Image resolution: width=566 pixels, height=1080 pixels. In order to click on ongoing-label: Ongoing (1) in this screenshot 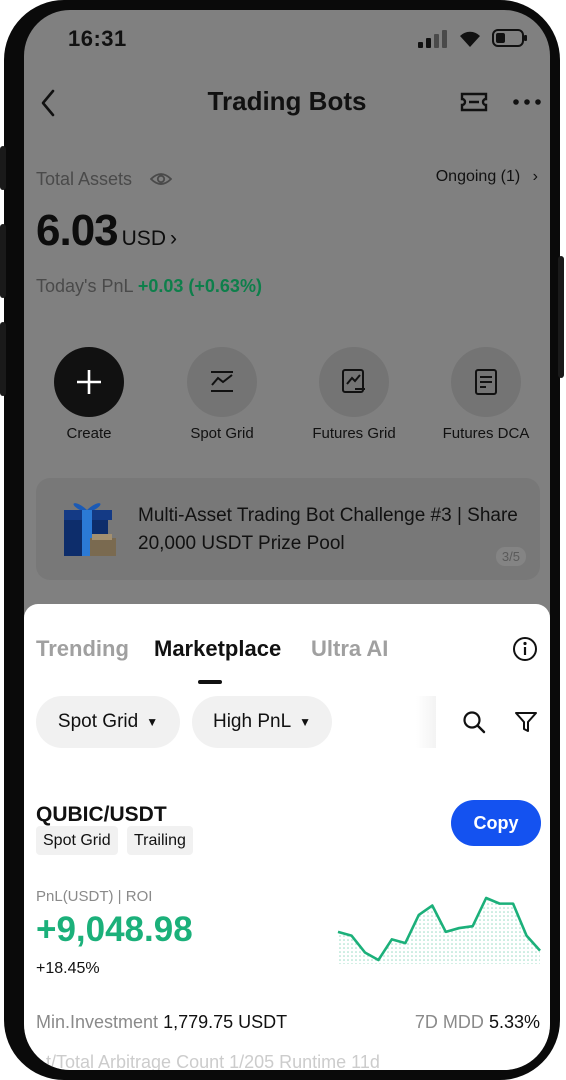, I will do `click(478, 176)`.